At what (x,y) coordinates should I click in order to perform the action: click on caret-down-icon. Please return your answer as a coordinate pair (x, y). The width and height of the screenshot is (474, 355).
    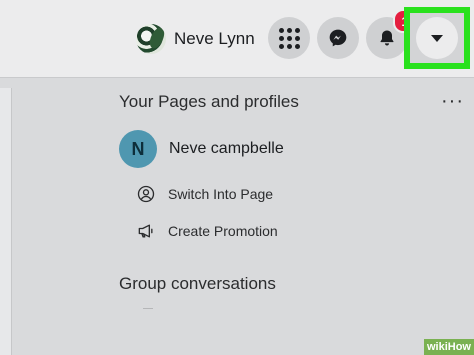
    Looking at the image, I should click on (437, 38).